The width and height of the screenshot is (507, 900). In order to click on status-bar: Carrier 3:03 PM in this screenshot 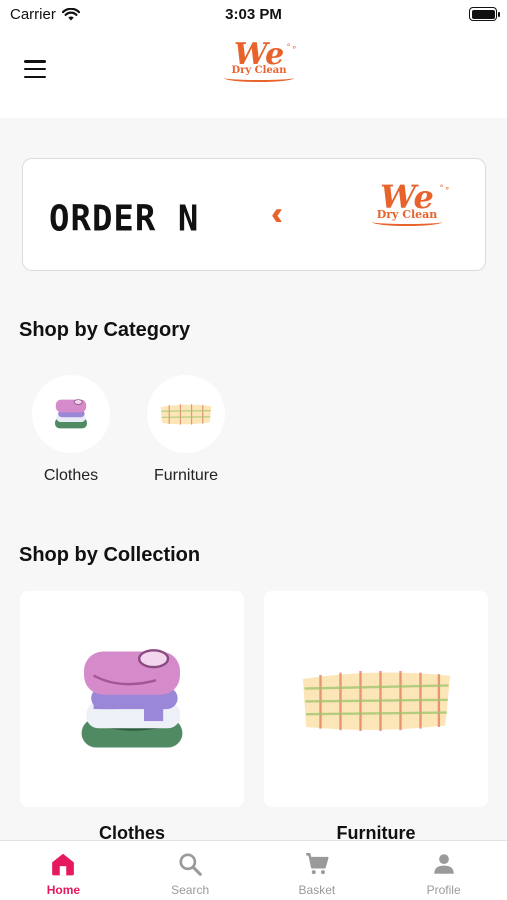, I will do `click(253, 14)`.